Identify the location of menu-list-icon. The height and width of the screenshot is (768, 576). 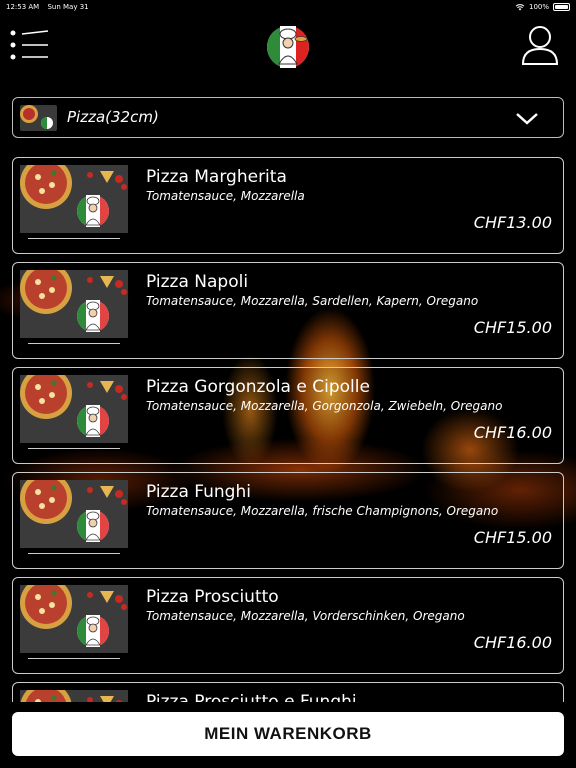
(29, 45).